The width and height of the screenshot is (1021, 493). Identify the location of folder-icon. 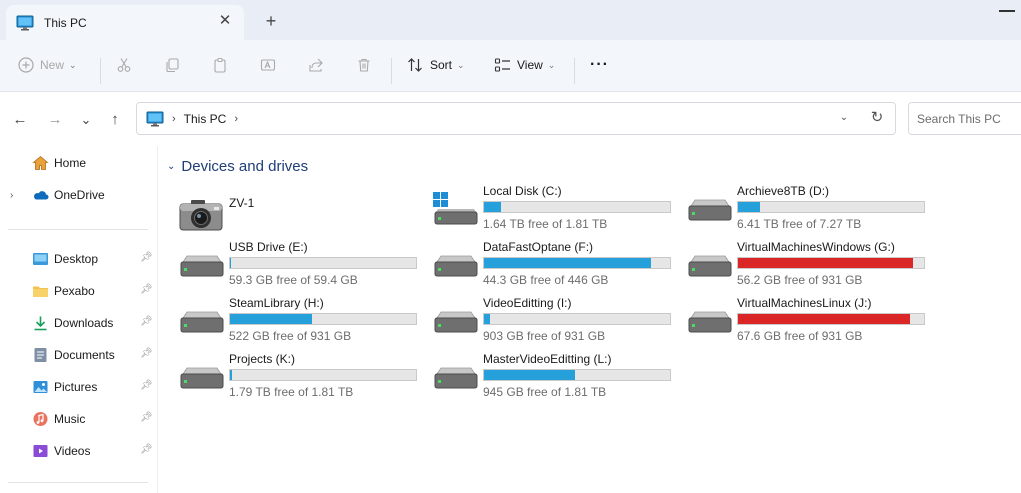
(40, 291).